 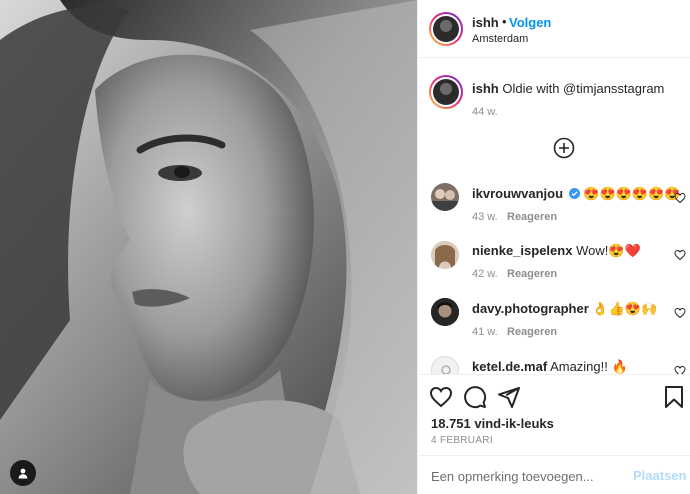 I want to click on comment-bubble-icon, so click(x=475, y=397).